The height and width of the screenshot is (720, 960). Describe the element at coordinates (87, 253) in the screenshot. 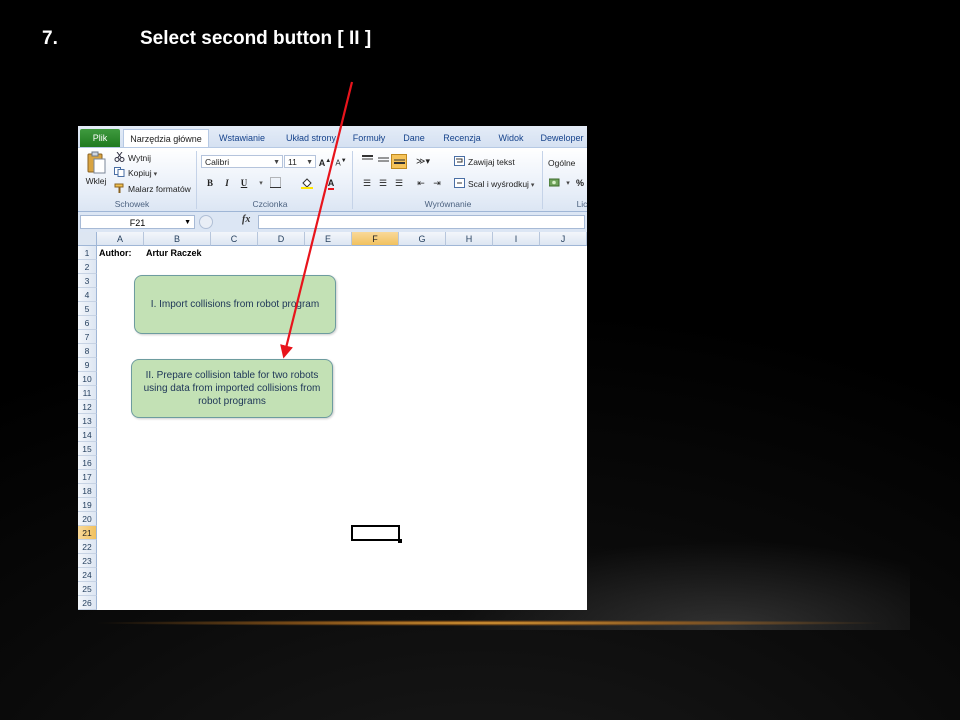

I see `row-header-1: 1` at that location.